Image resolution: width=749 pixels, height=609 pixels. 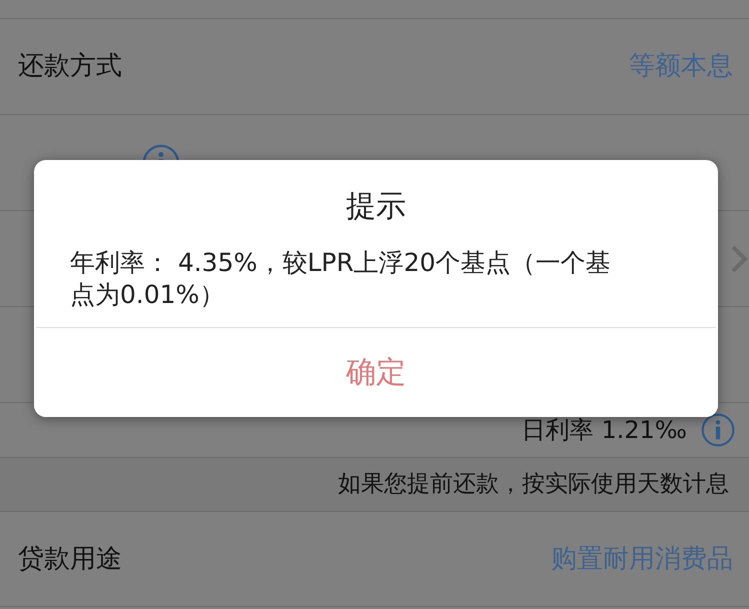 I want to click on daily-rate: 日利率 1.21‰, so click(x=604, y=430).